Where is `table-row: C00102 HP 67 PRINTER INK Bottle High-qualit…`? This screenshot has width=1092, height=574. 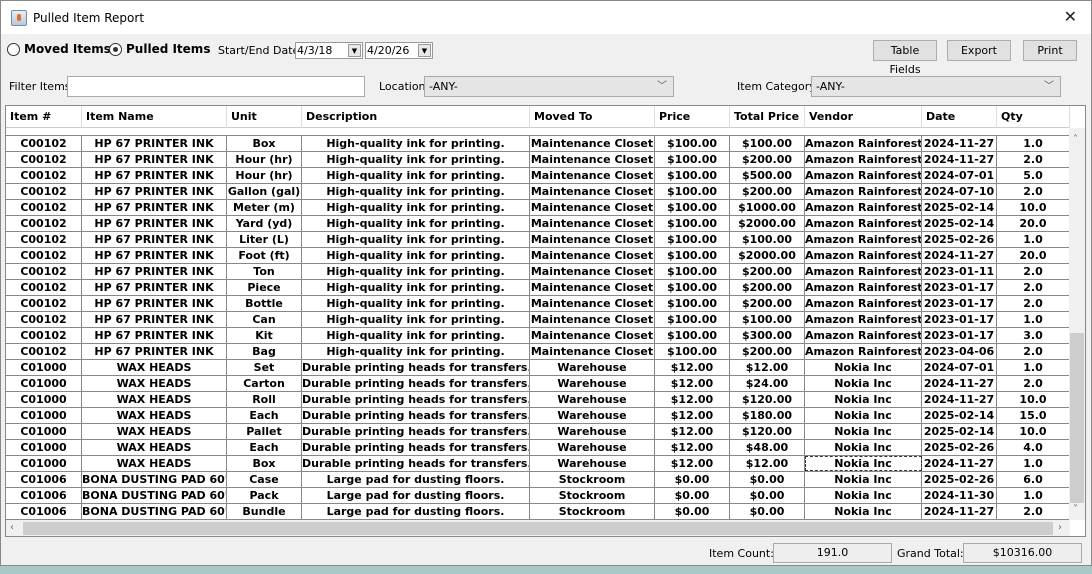 table-row: C00102 HP 67 PRINTER INK Bottle High-qualit… is located at coordinates (538, 304).